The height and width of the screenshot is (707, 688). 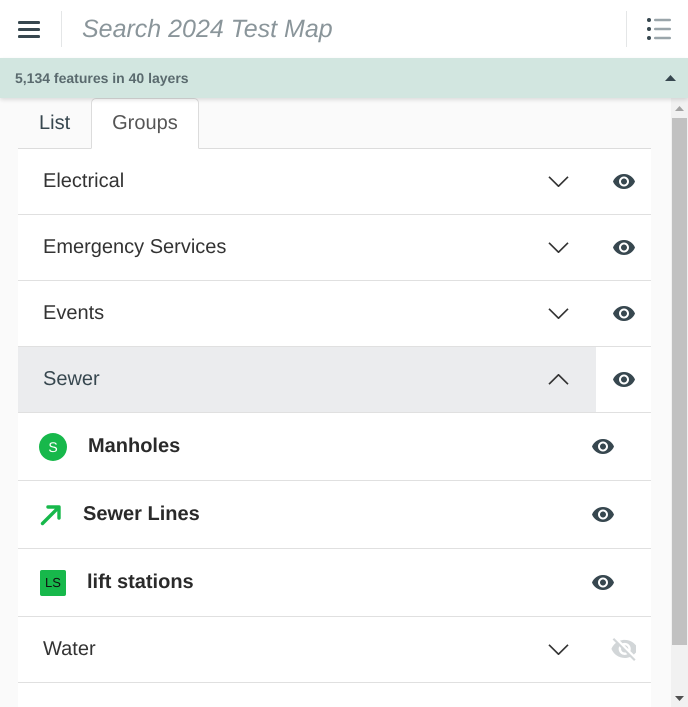 What do you see at coordinates (344, 29) in the screenshot?
I see `search-field: Search 2024 Test Map` at bounding box center [344, 29].